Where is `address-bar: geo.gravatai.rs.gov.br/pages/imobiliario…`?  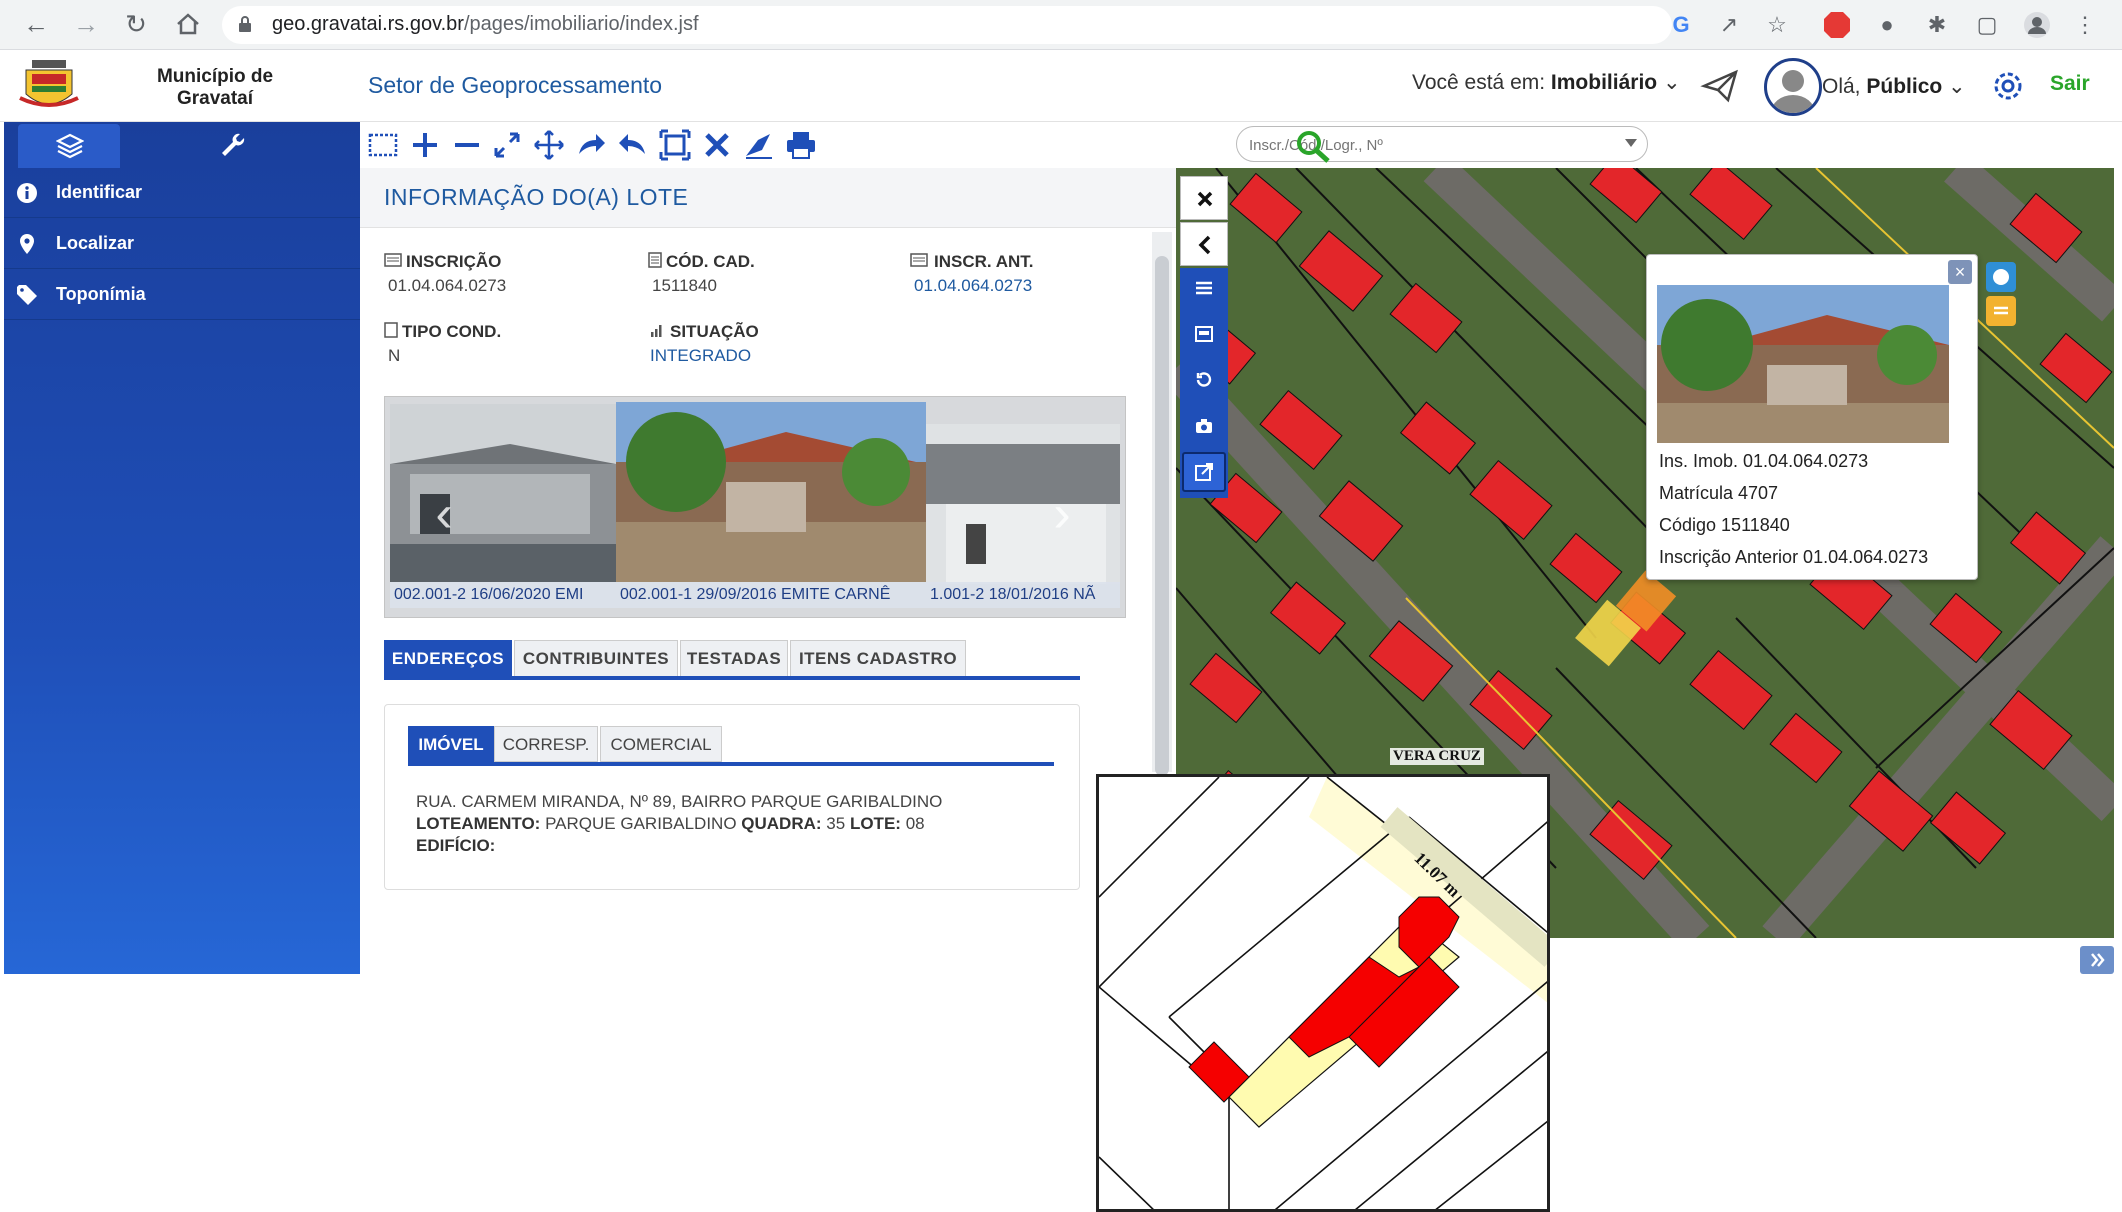
address-bar: geo.gravatai.rs.gov.br/pages/imobiliario… is located at coordinates (947, 25).